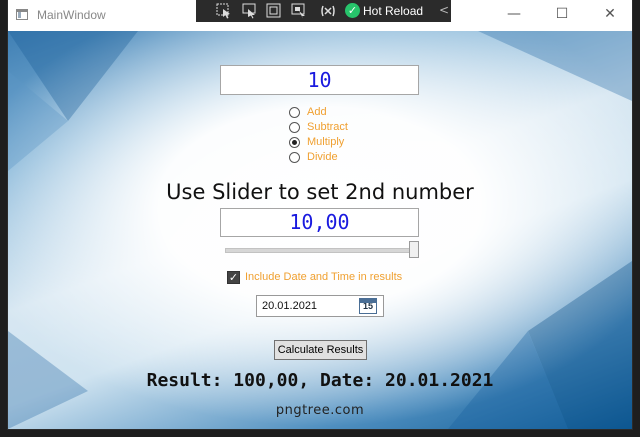 This screenshot has width=640, height=437. Describe the element at coordinates (225, 11) in the screenshot. I see `select-element-icon` at that location.